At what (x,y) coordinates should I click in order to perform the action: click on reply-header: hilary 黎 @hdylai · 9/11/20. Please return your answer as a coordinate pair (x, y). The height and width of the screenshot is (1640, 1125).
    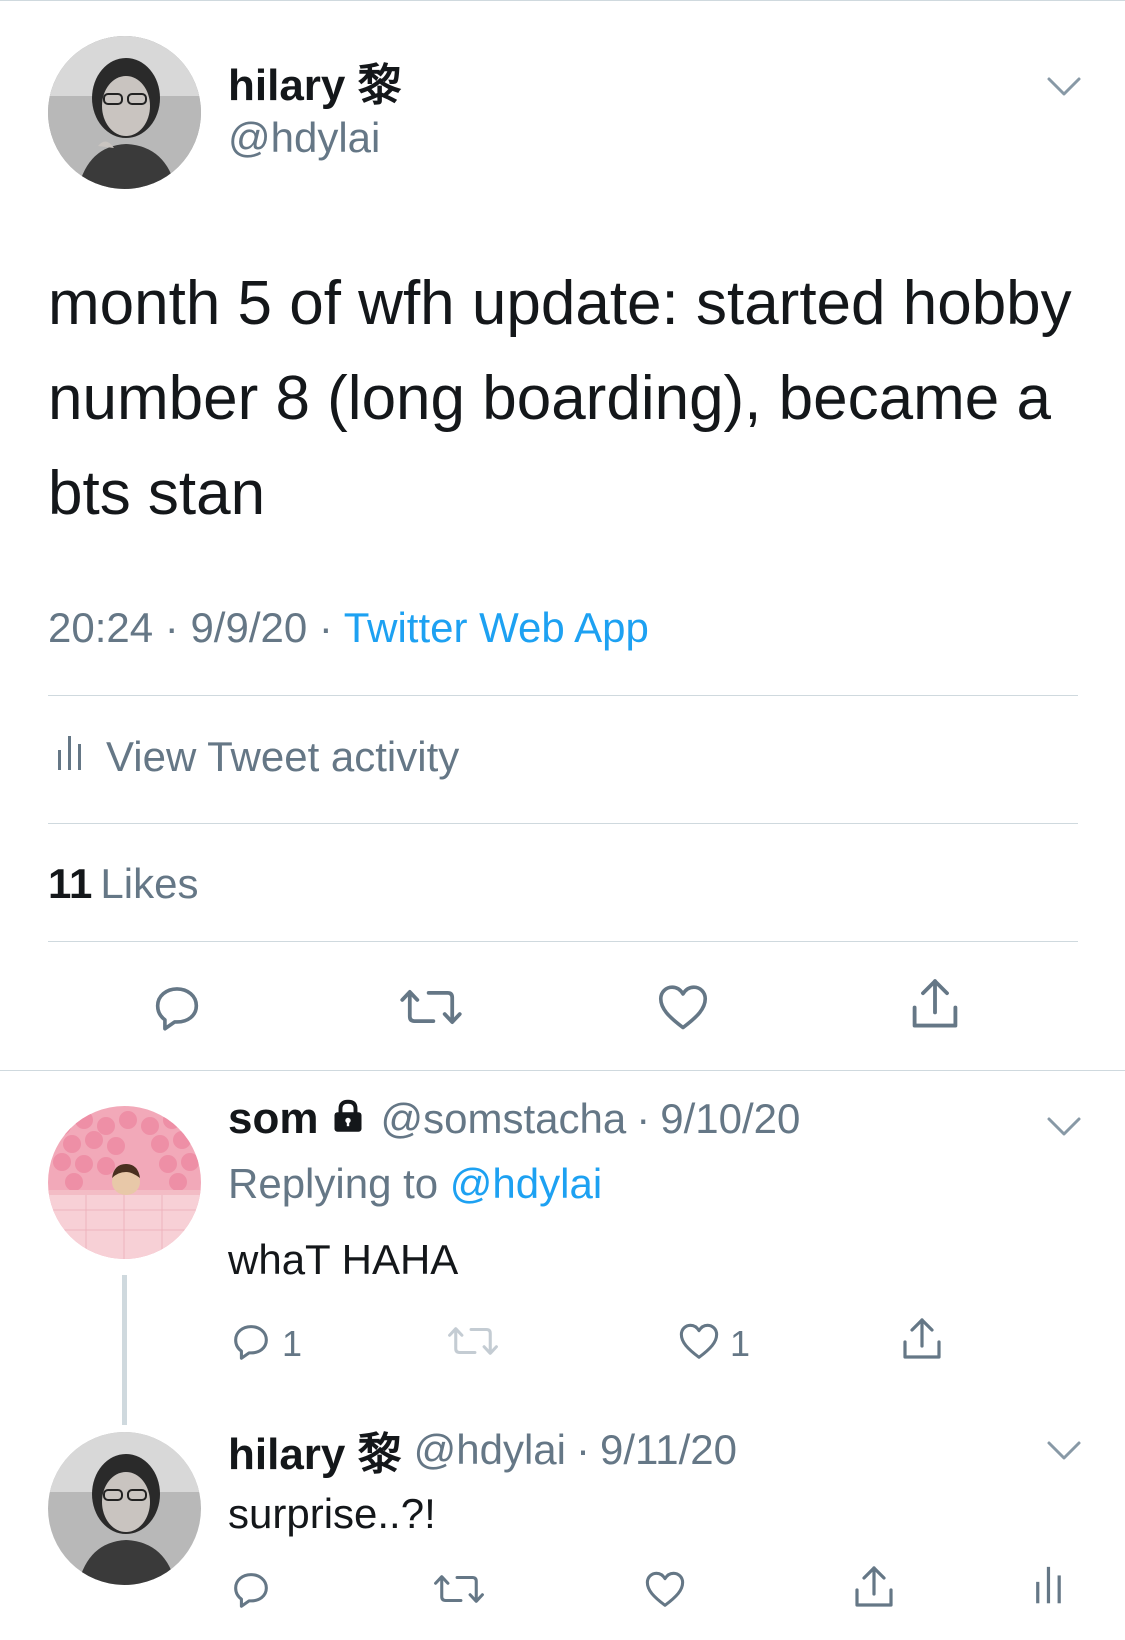
    Looking at the image, I should click on (482, 1450).